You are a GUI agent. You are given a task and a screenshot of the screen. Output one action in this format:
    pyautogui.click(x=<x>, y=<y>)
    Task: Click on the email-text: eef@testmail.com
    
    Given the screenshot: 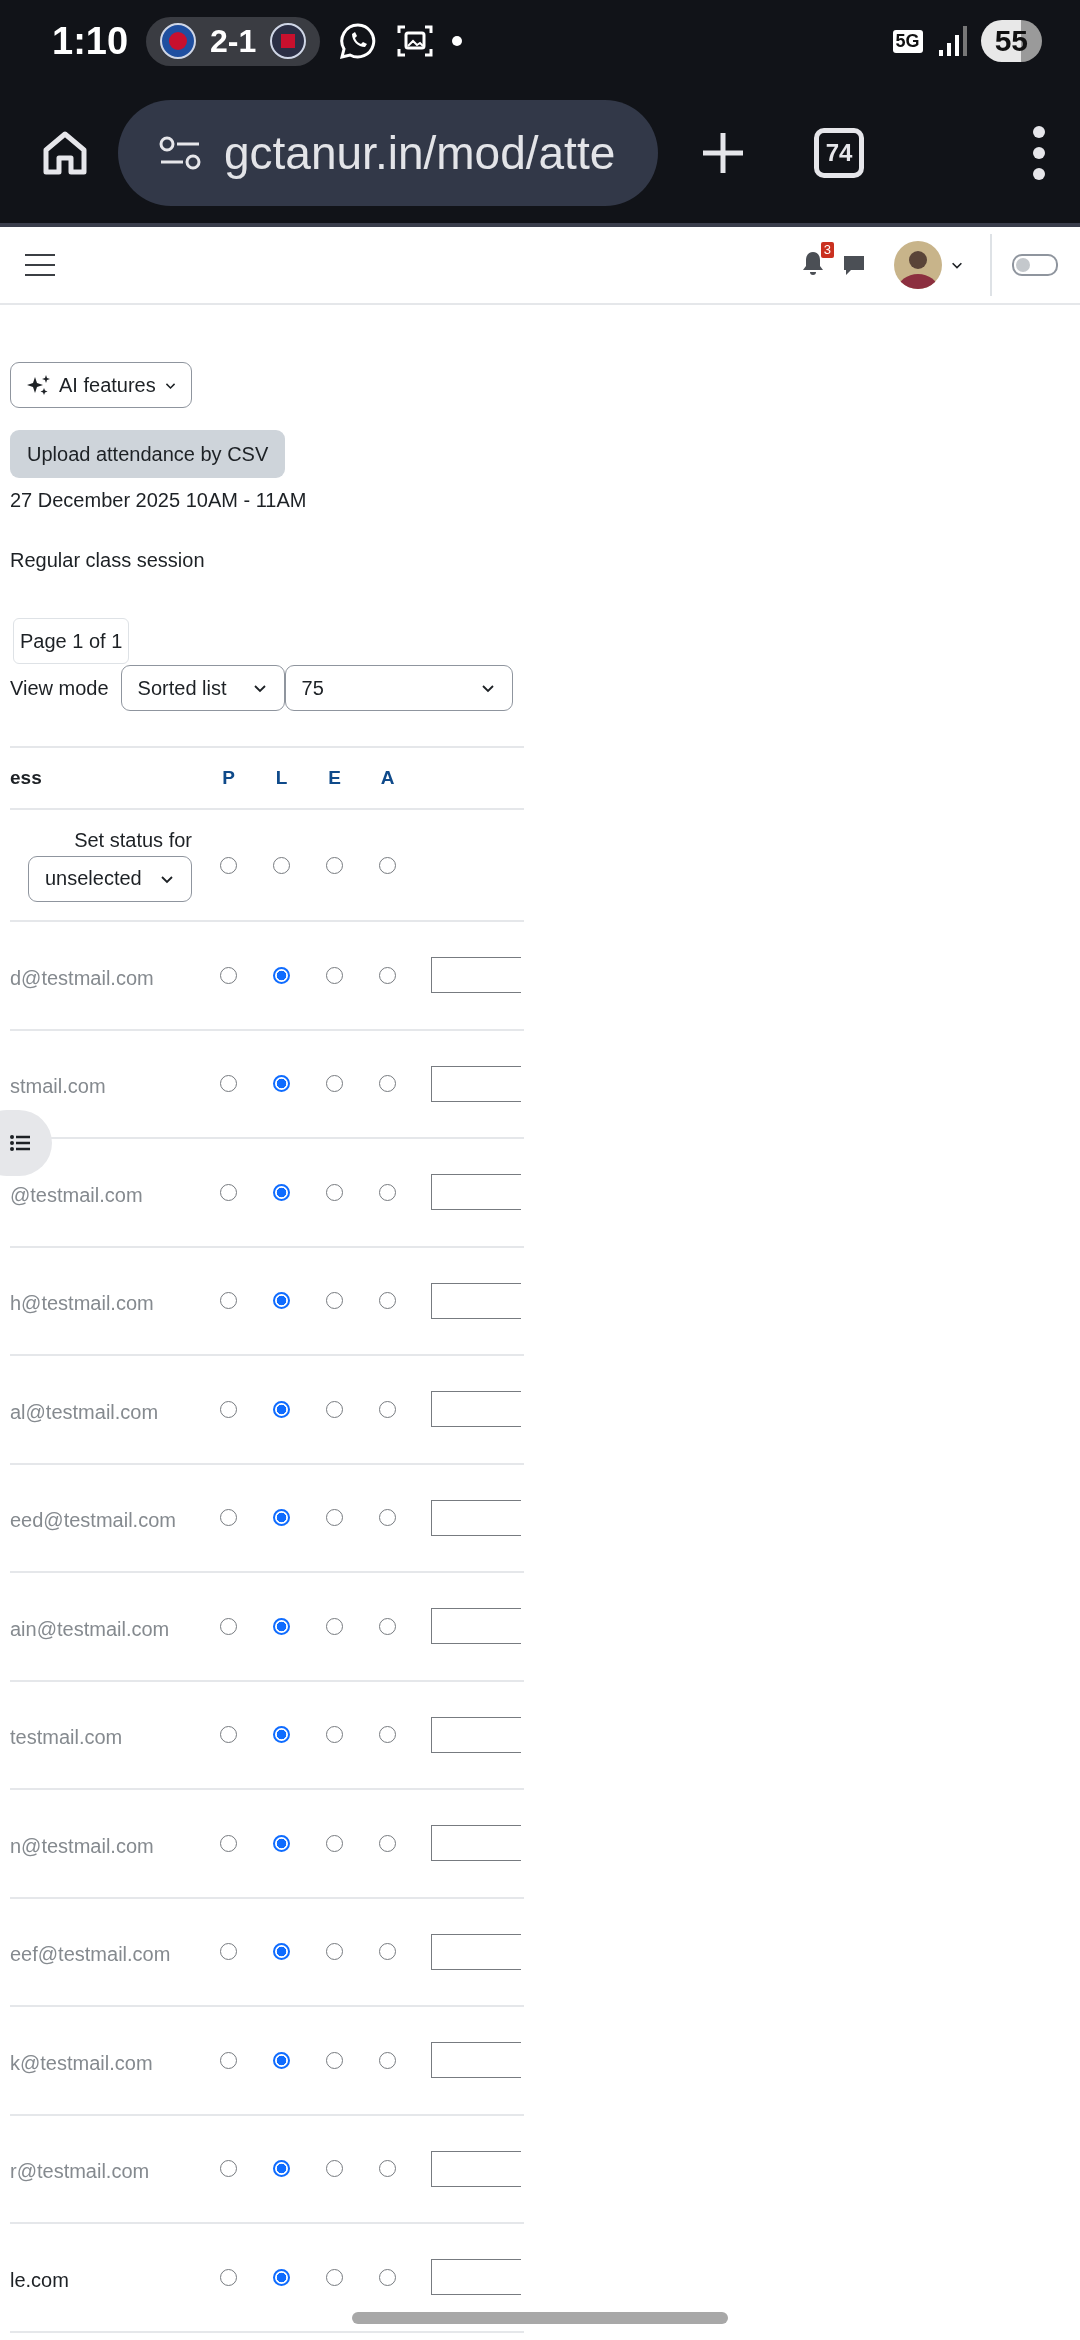 What is the action you would take?
    pyautogui.click(x=90, y=1954)
    